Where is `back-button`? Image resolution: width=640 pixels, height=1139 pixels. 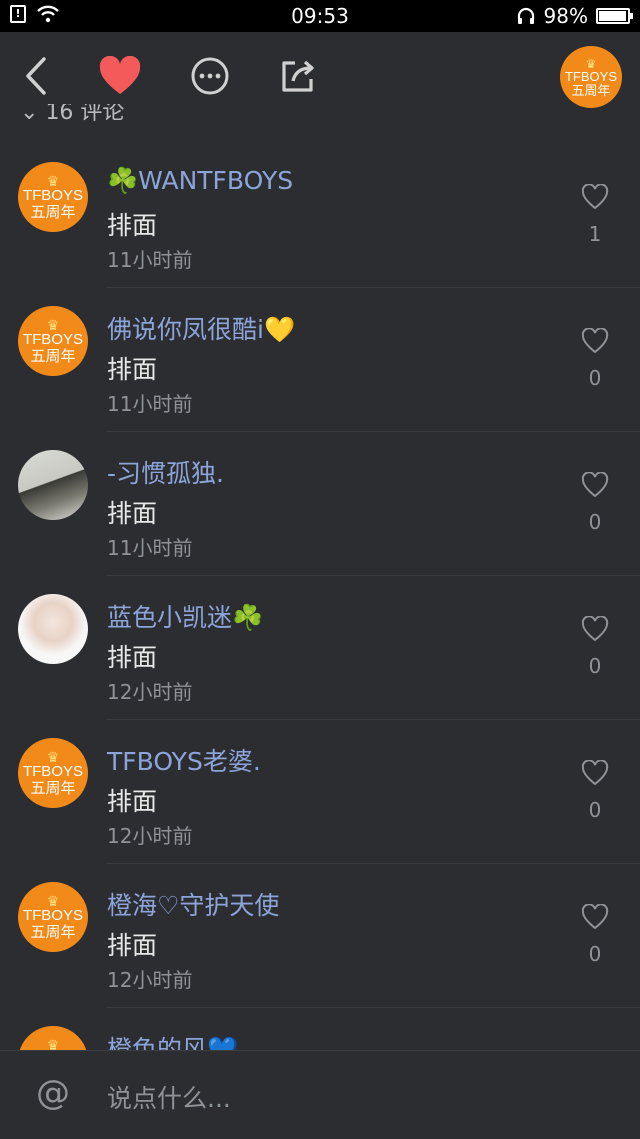 back-button is located at coordinates (36, 76).